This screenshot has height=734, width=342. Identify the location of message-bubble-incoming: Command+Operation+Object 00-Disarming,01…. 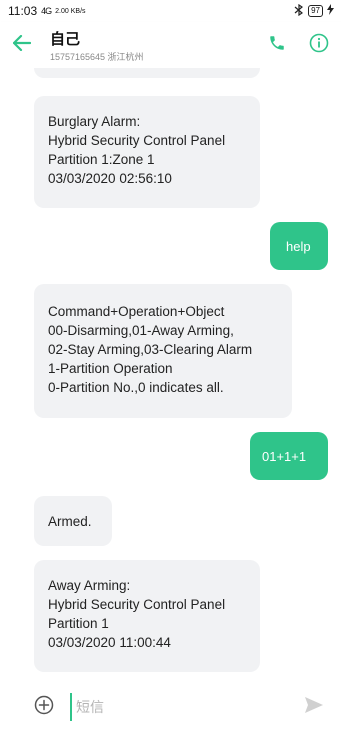
(163, 351).